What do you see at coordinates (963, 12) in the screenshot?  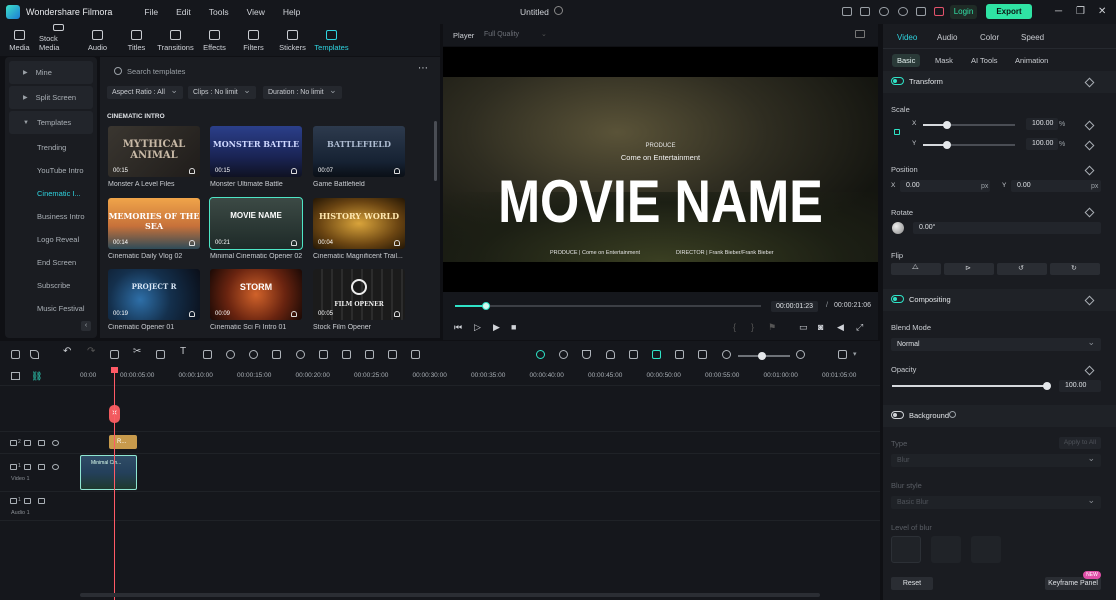 I see `login-button: Login` at bounding box center [963, 12].